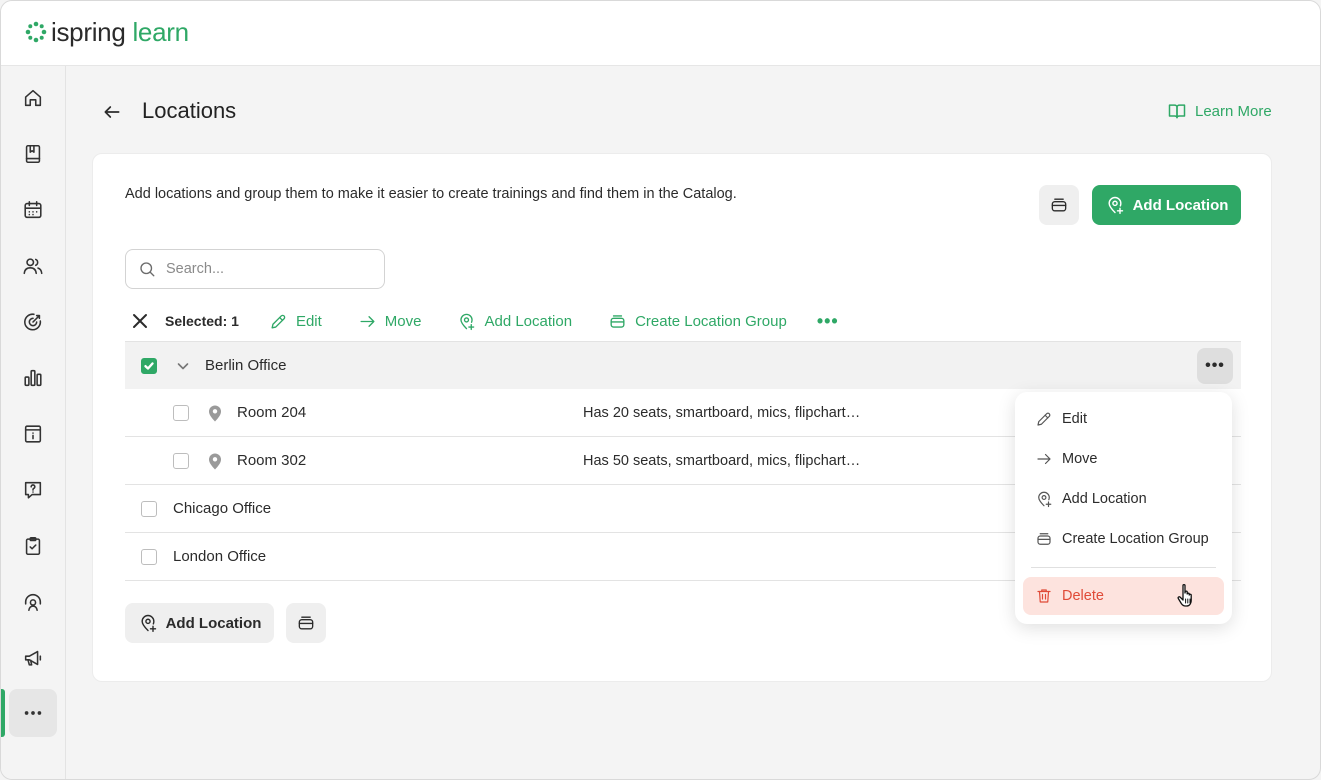  I want to click on target-icon, so click(33, 322).